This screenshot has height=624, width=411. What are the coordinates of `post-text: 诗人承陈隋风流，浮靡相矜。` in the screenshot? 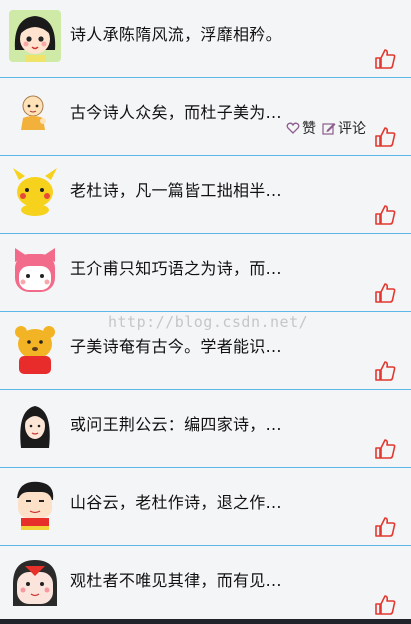 It's located at (176, 34).